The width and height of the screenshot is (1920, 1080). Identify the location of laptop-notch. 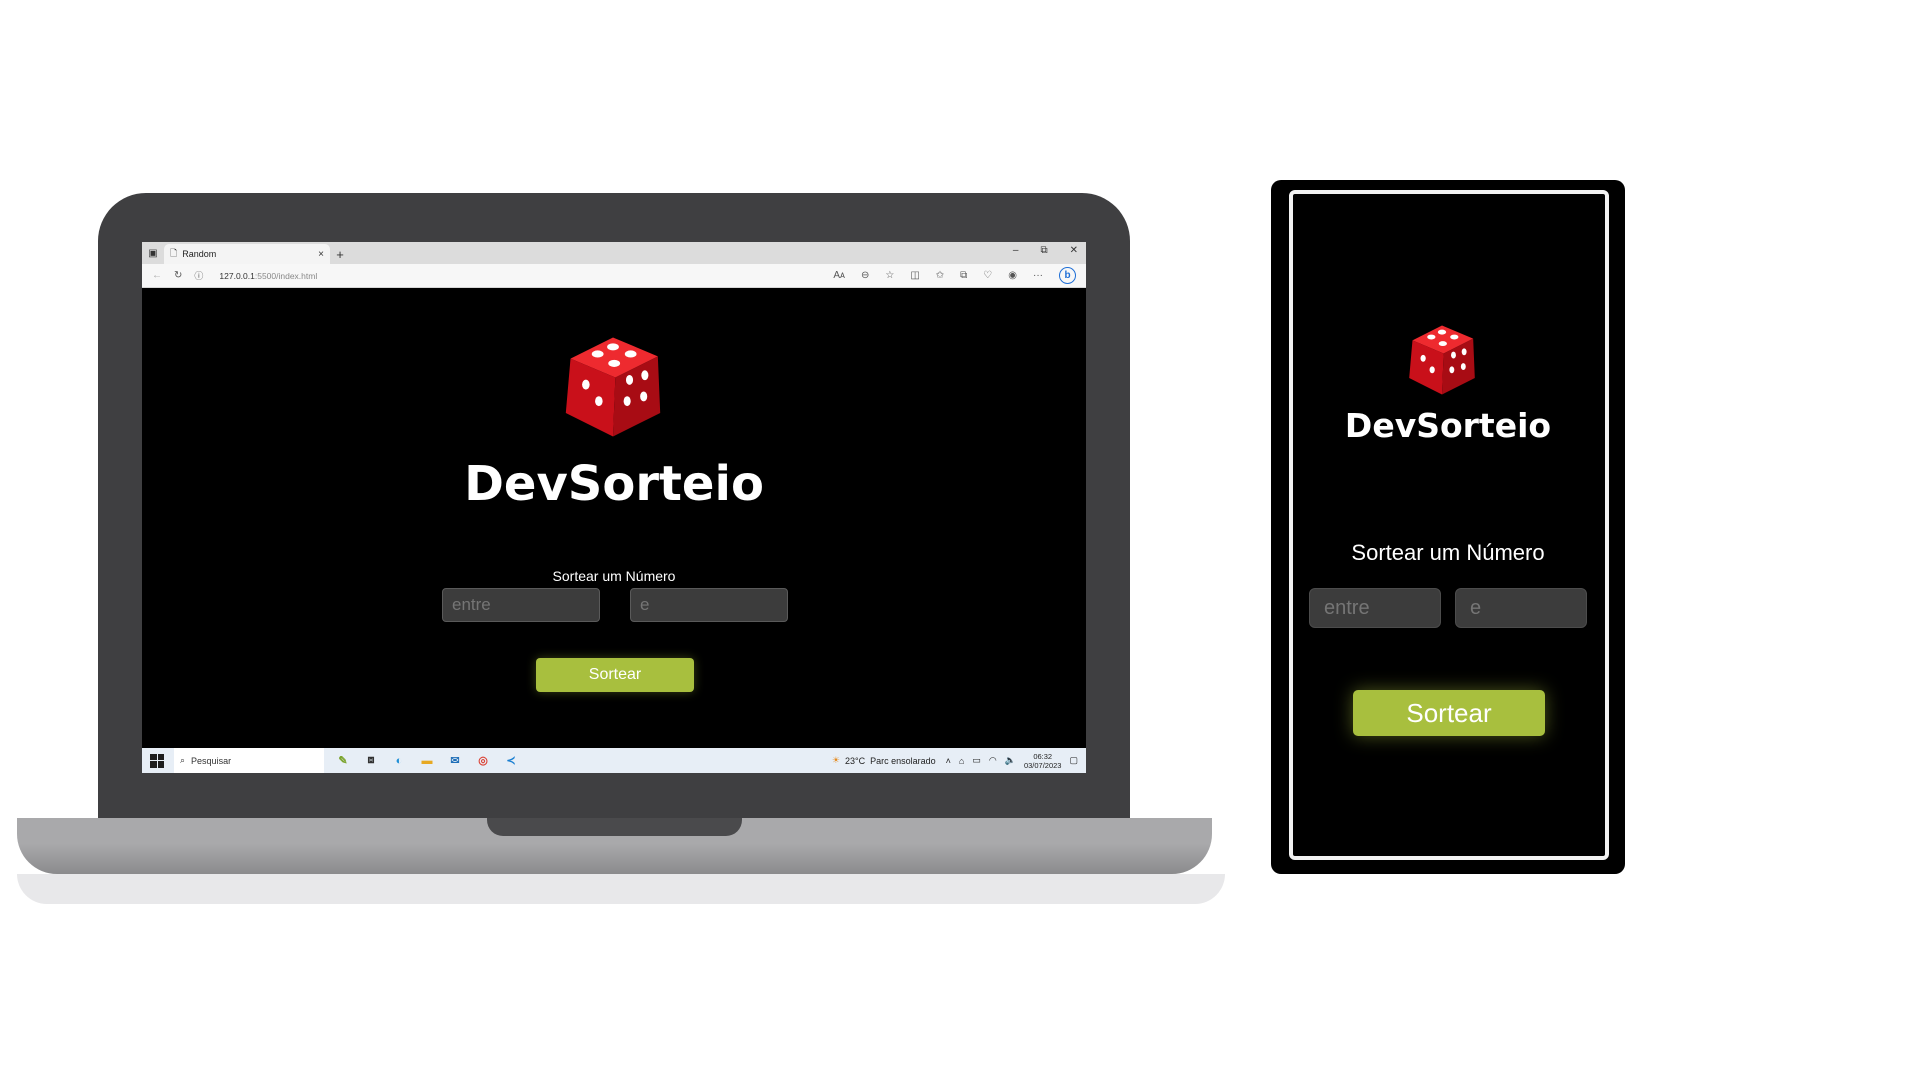
(614, 827).